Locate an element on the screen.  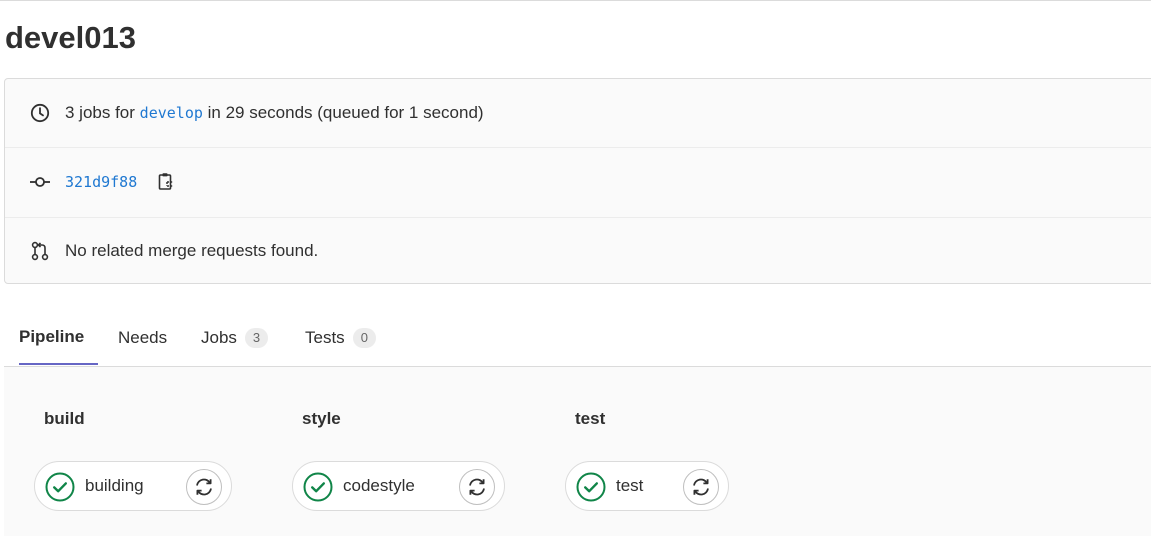
merge-requests-text: No related merge requests found. is located at coordinates (192, 250).